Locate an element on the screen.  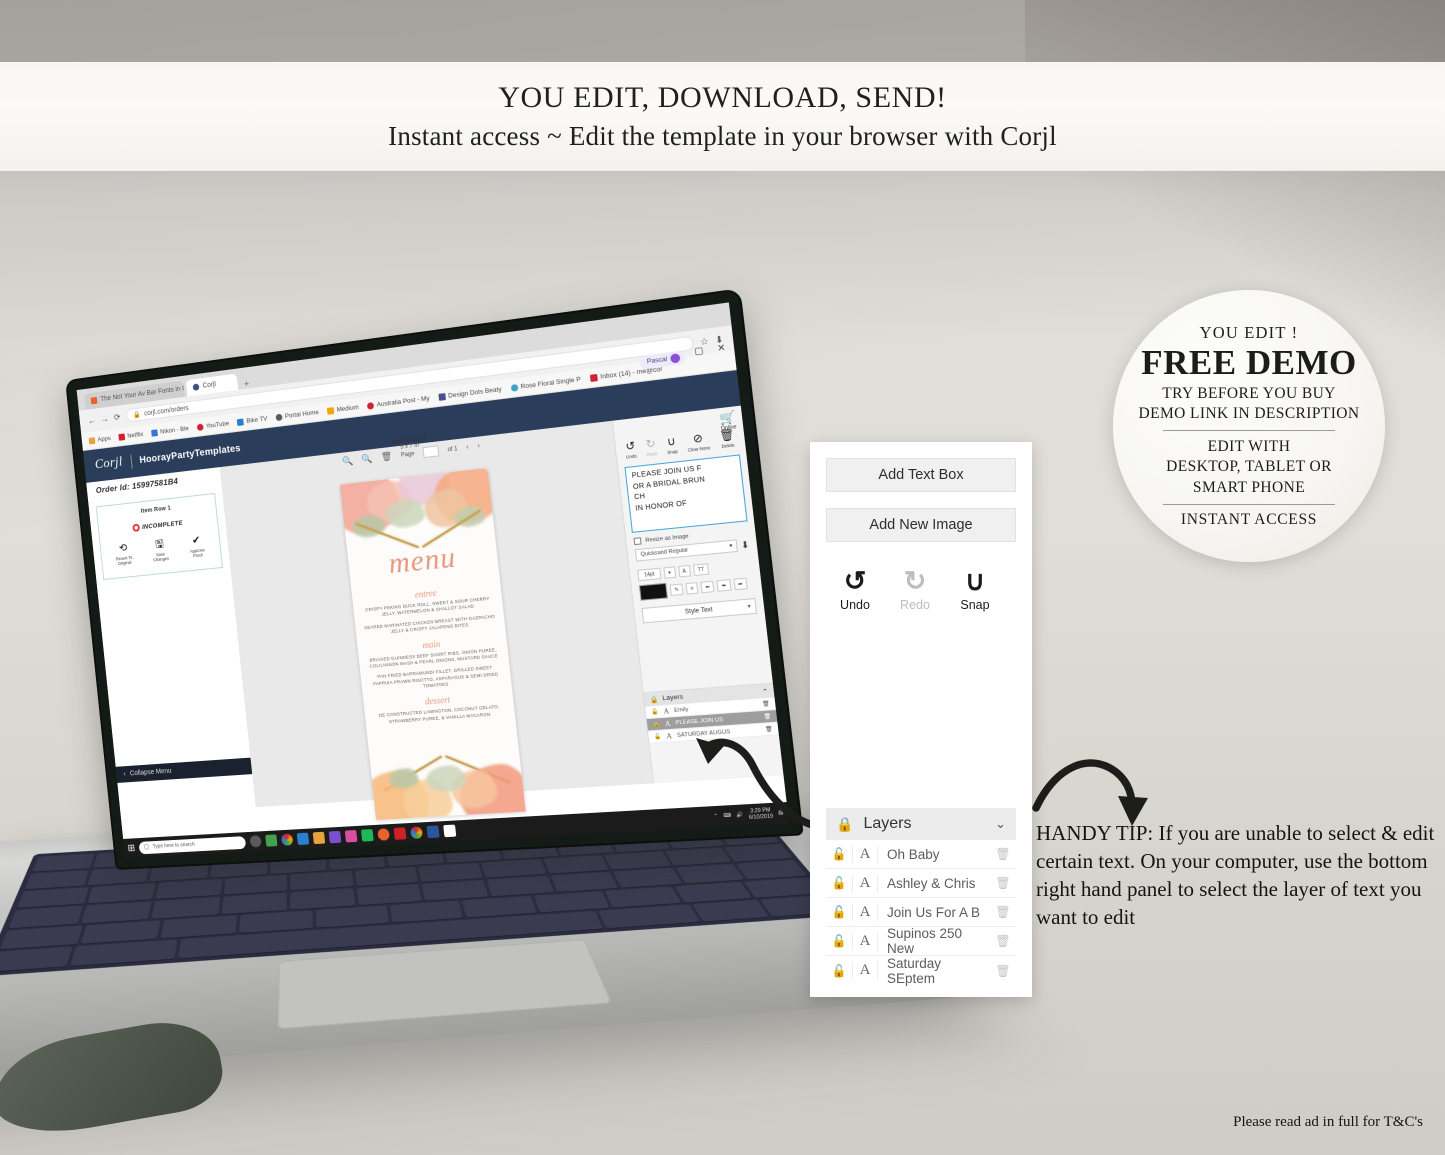
app-icon-chrome is located at coordinates (417, 832).